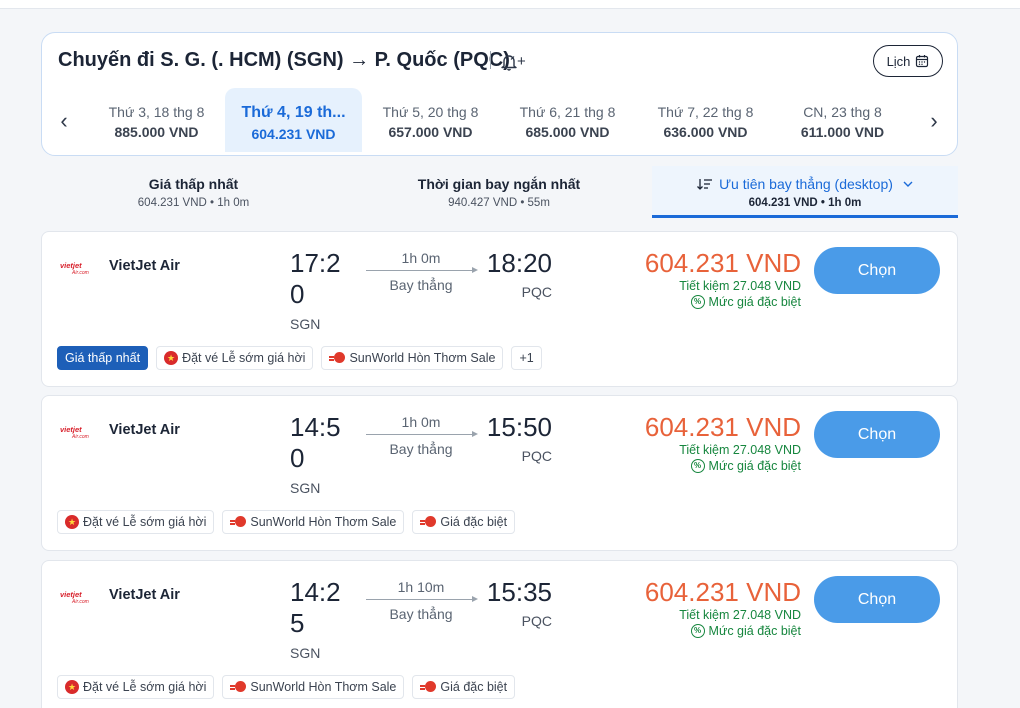  Describe the element at coordinates (740, 450) in the screenshot. I see `savings-text: Tiết kiệm 27.048 VND` at that location.